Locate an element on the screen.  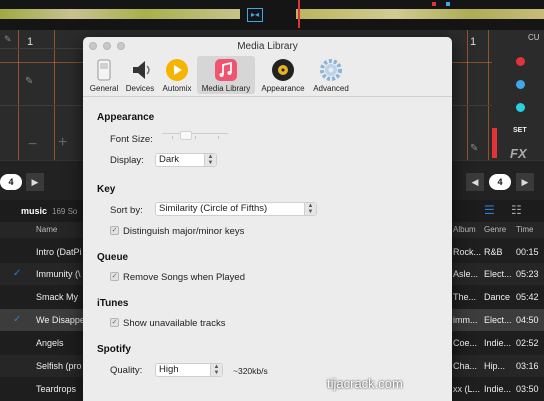
fx-button: FX is located at coordinates (518, 153).